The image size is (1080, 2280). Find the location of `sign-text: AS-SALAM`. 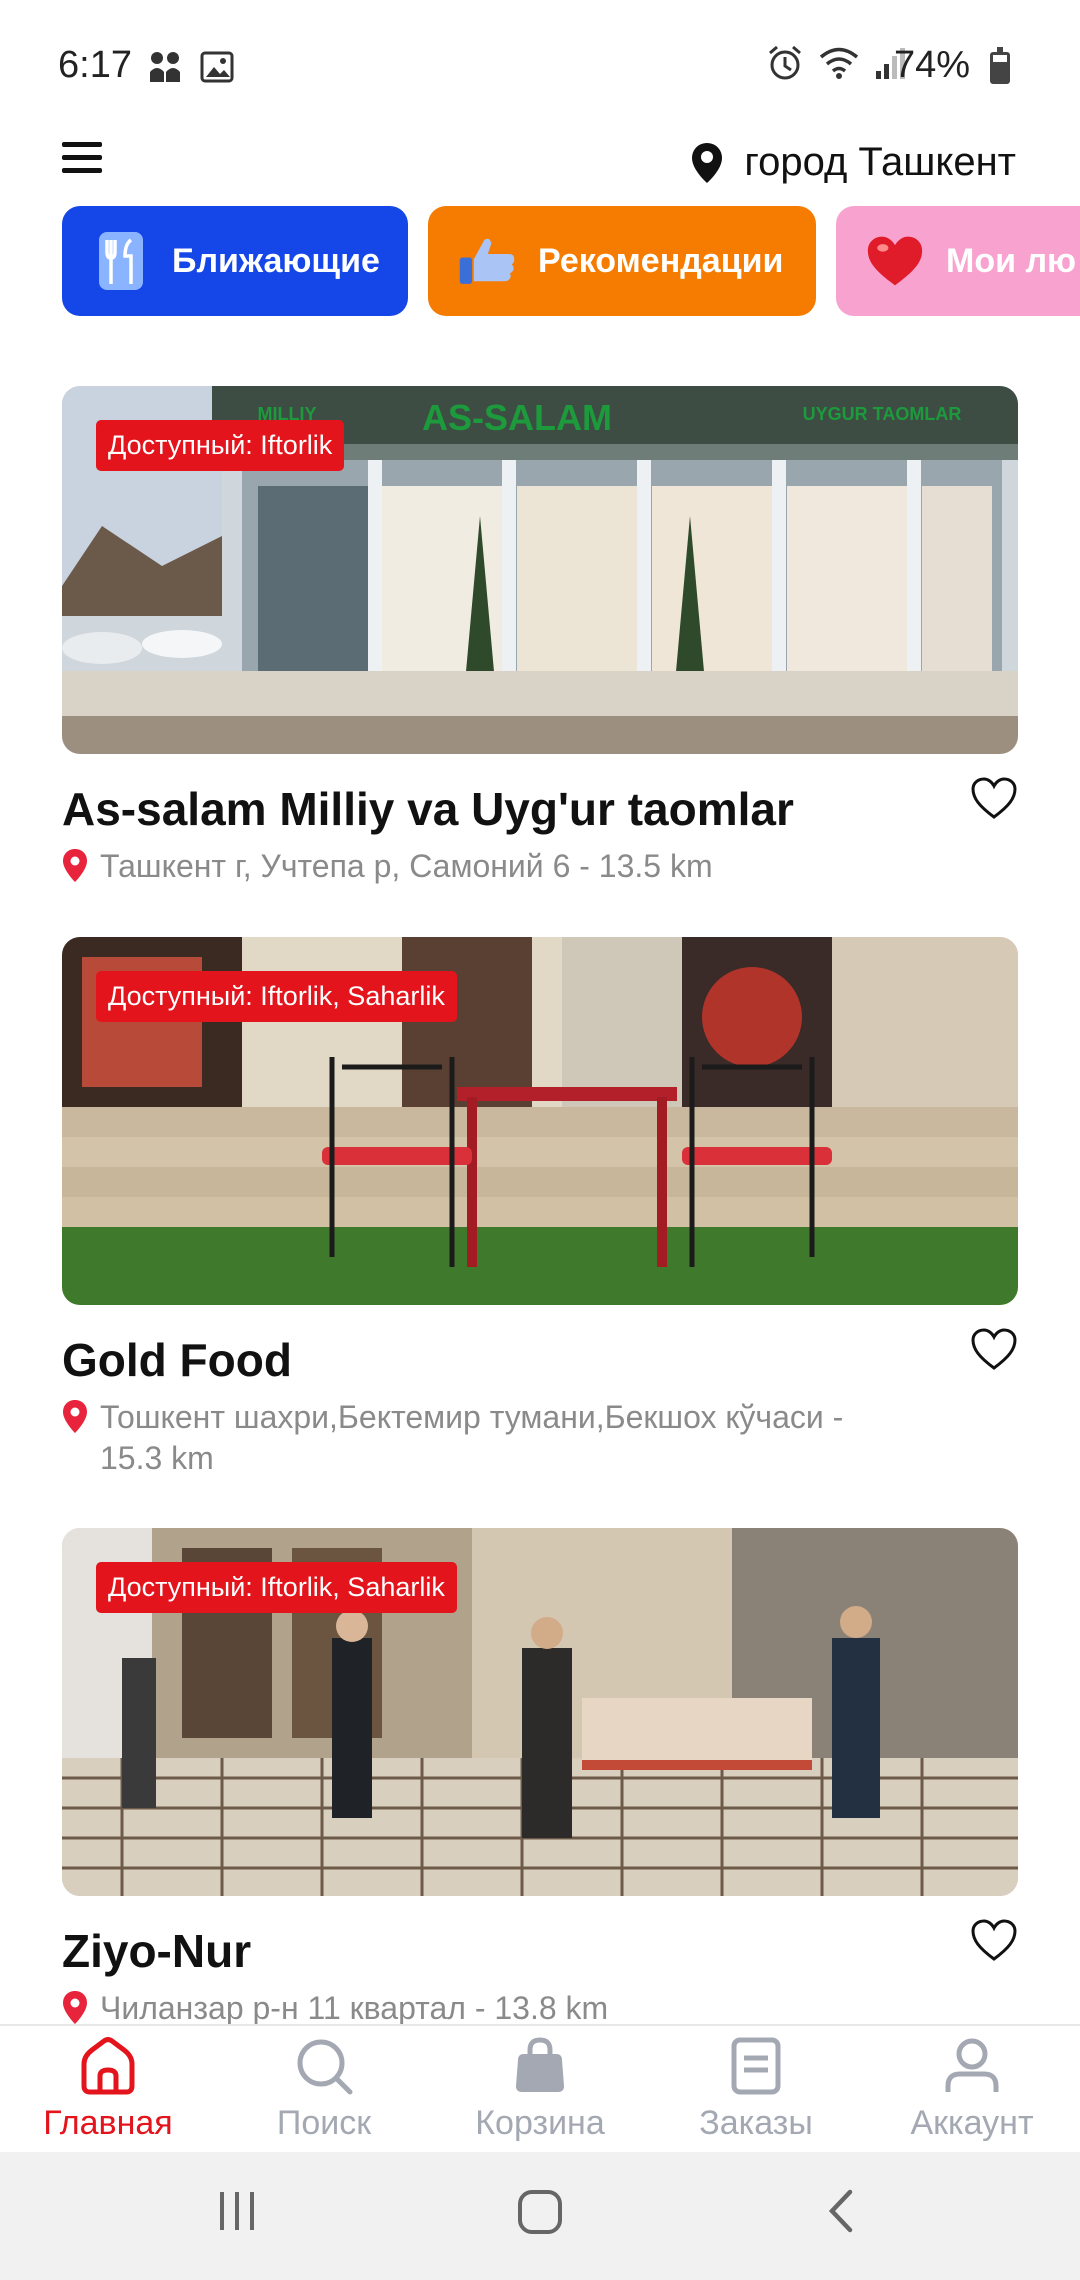

sign-text: AS-SALAM is located at coordinates (517, 417).